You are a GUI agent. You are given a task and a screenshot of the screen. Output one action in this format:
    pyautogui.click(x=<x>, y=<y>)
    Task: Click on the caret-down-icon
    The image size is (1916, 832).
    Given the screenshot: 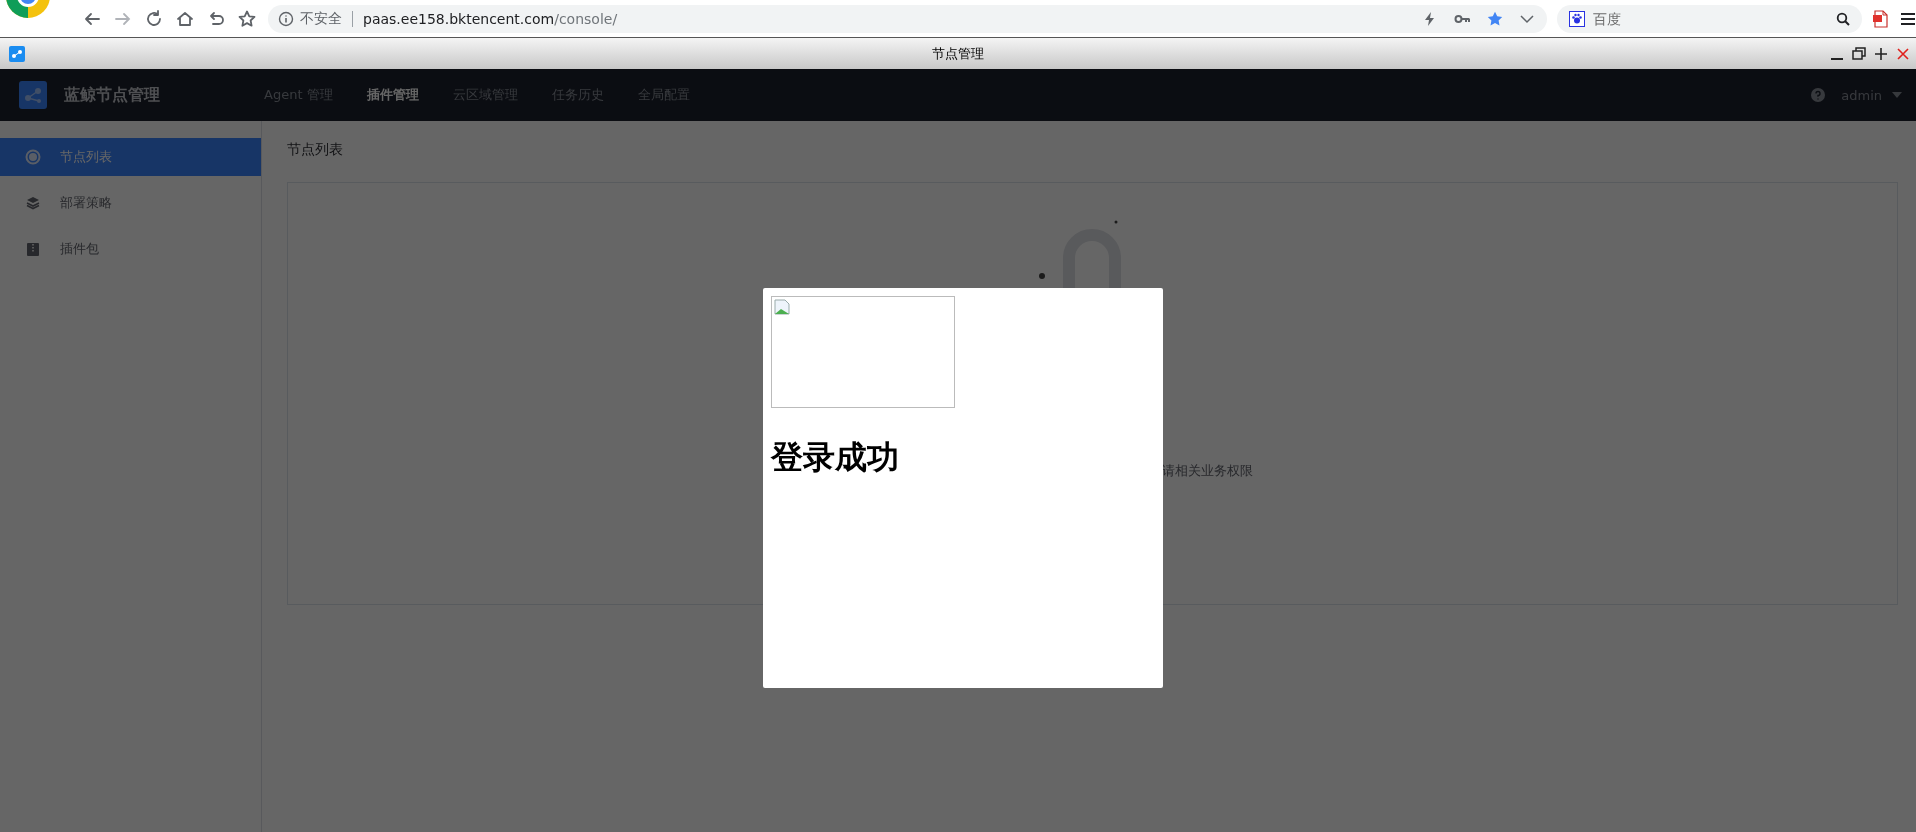 What is the action you would take?
    pyautogui.click(x=1897, y=95)
    